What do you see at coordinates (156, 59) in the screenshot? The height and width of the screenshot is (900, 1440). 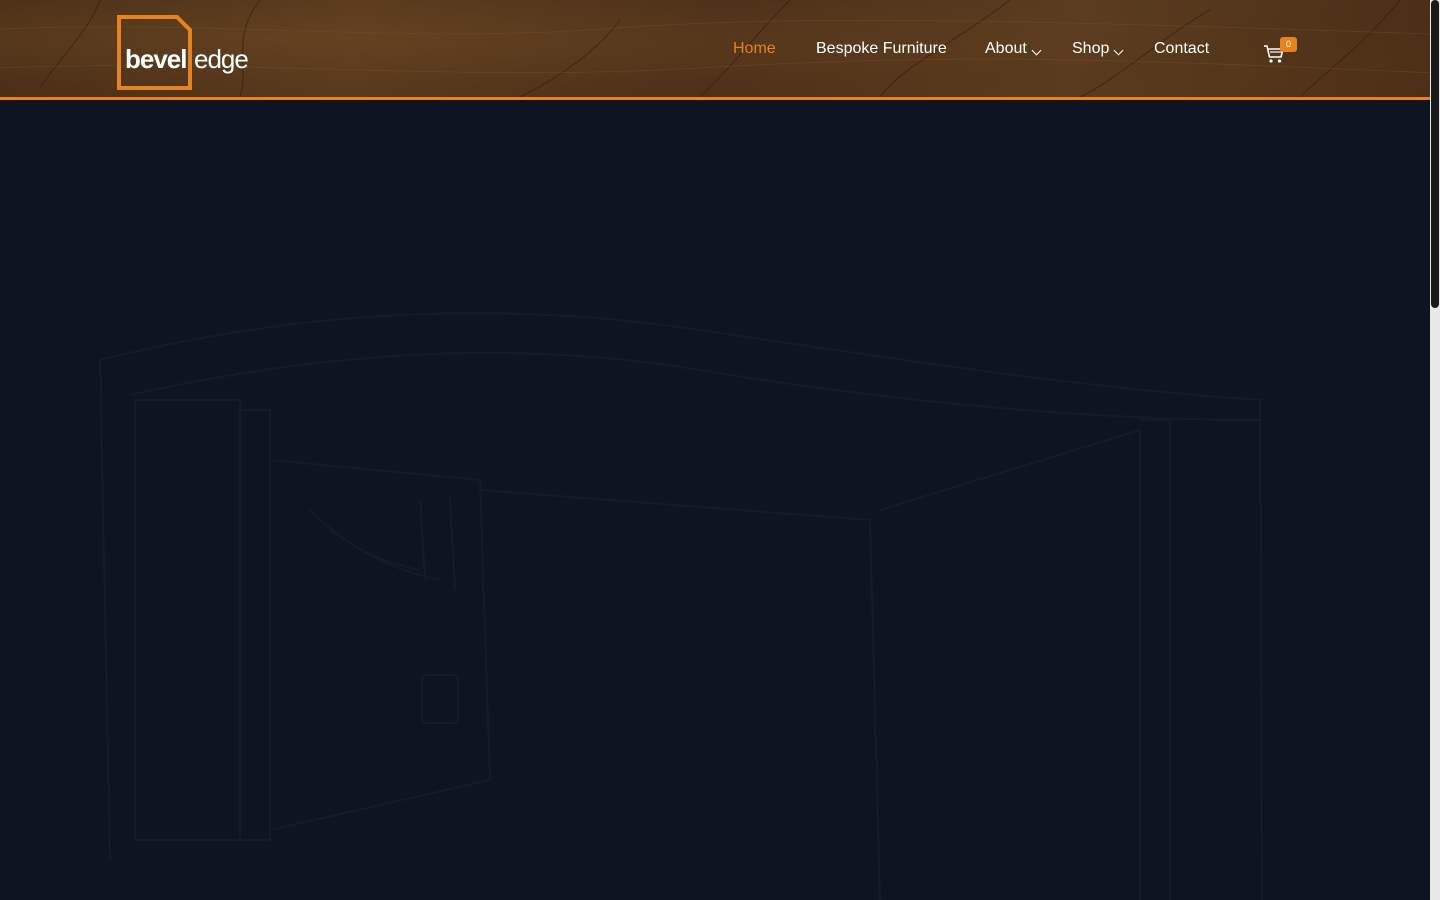 I see `logo-text-bevel: bevel` at bounding box center [156, 59].